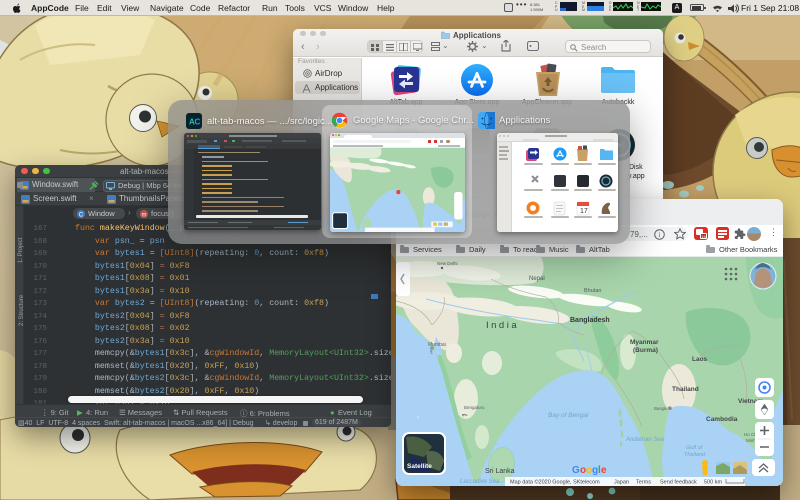  I want to click on svg-text: Satellite, so click(419, 466).